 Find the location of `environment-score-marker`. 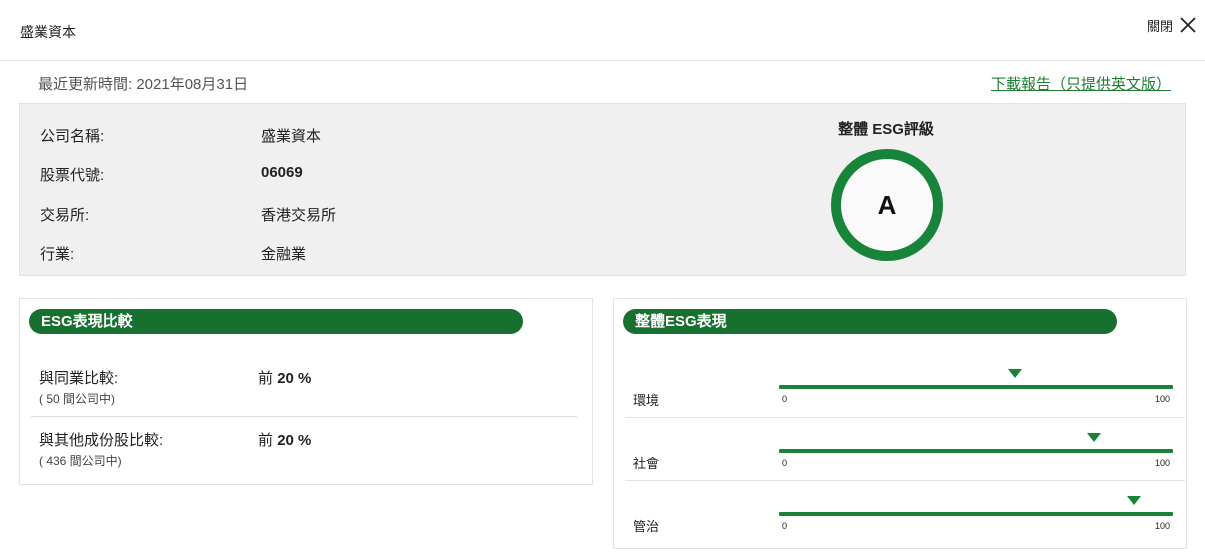

environment-score-marker is located at coordinates (1015, 373).